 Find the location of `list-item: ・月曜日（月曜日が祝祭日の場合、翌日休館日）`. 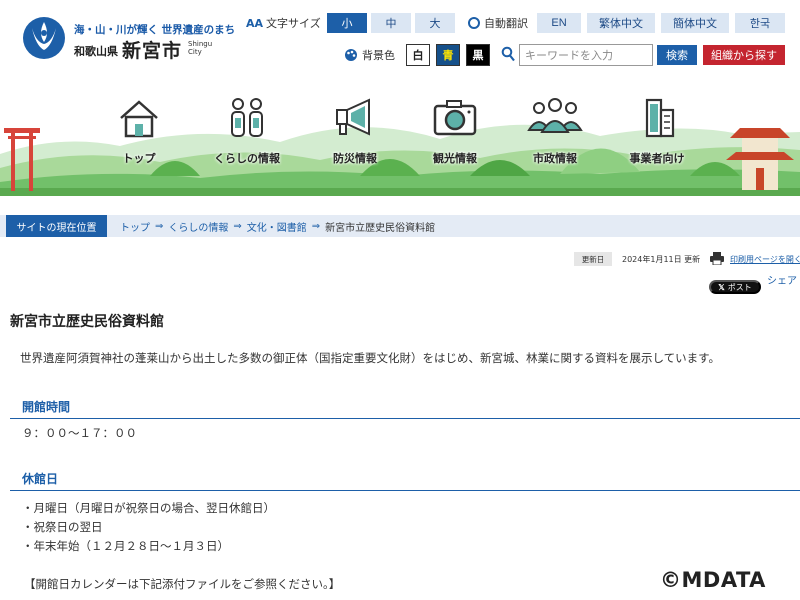

list-item: ・月曜日（月曜日が祝祭日の場合、翌日休館日） is located at coordinates (148, 508).